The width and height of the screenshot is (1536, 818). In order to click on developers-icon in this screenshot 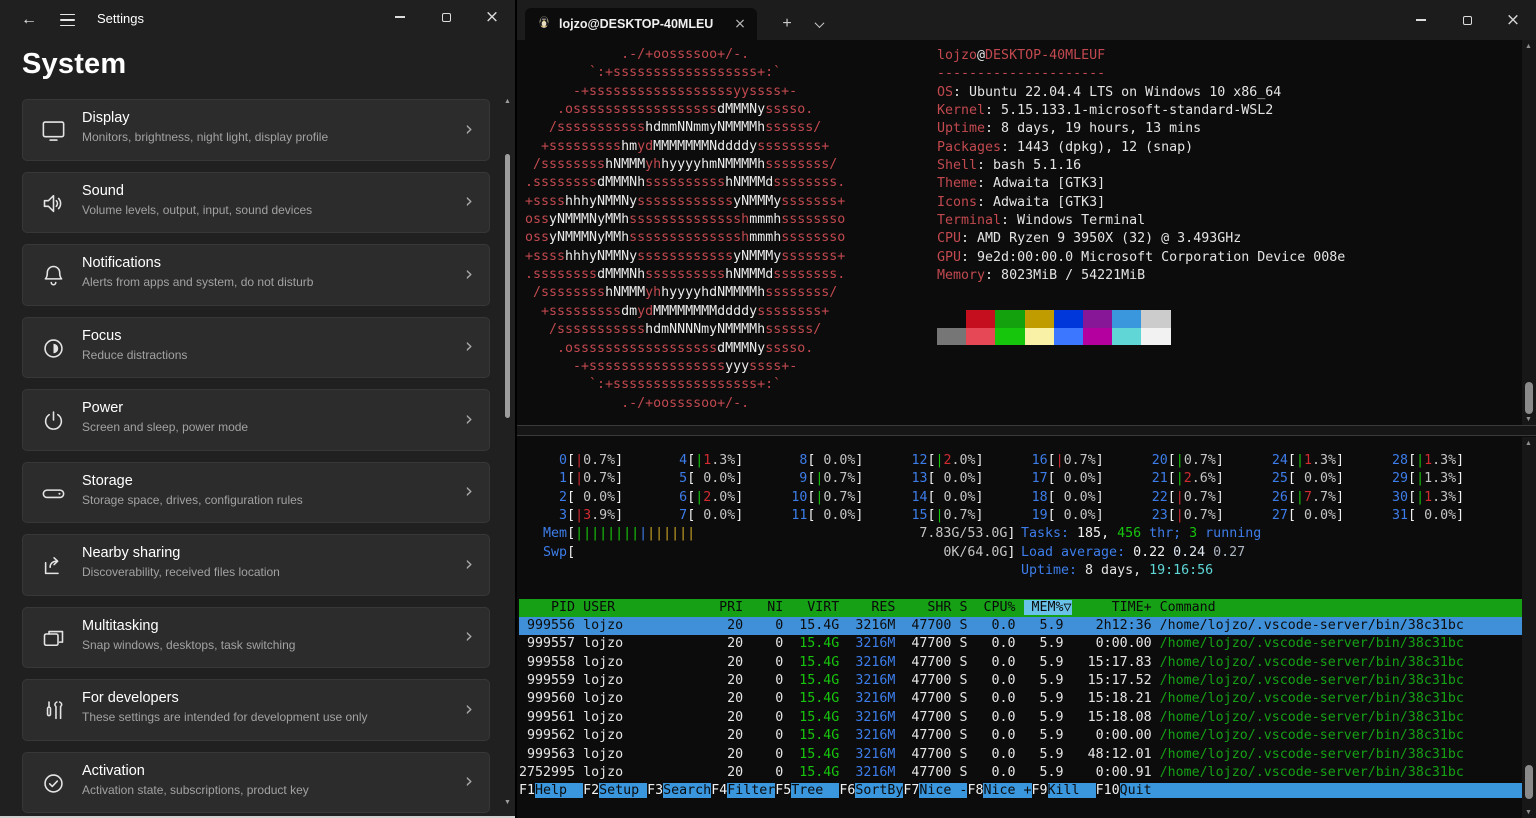, I will do `click(53, 710)`.